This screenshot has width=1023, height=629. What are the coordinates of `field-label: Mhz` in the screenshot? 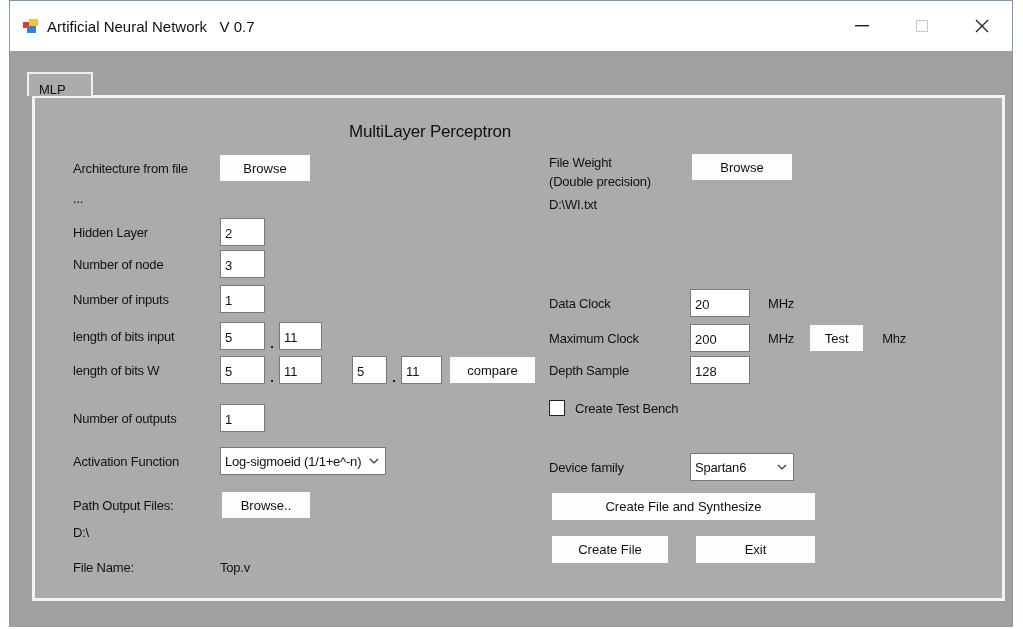 It's located at (894, 338).